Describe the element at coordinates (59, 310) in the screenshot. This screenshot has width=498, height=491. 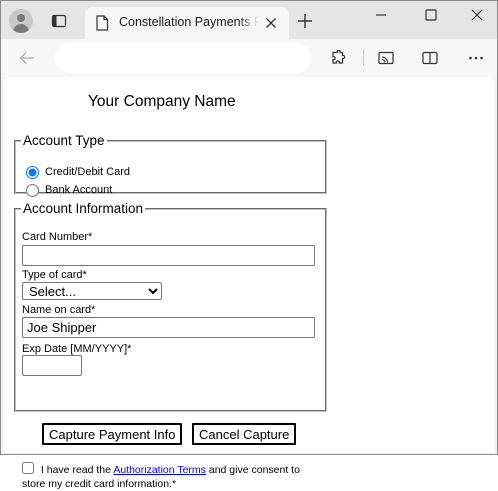
I see `name-on-card-label: Name on card*` at that location.